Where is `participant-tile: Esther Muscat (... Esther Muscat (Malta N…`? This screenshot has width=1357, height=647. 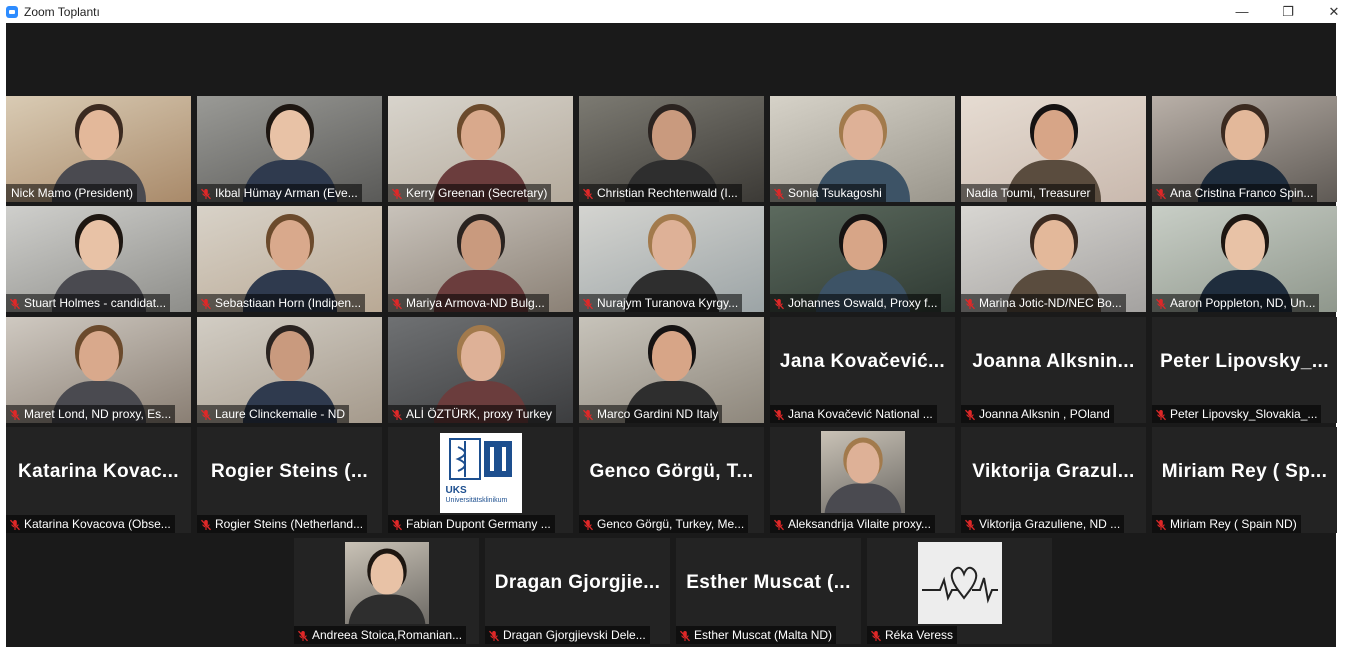 participant-tile: Esther Muscat (... Esther Muscat (Malta N… is located at coordinates (768, 591).